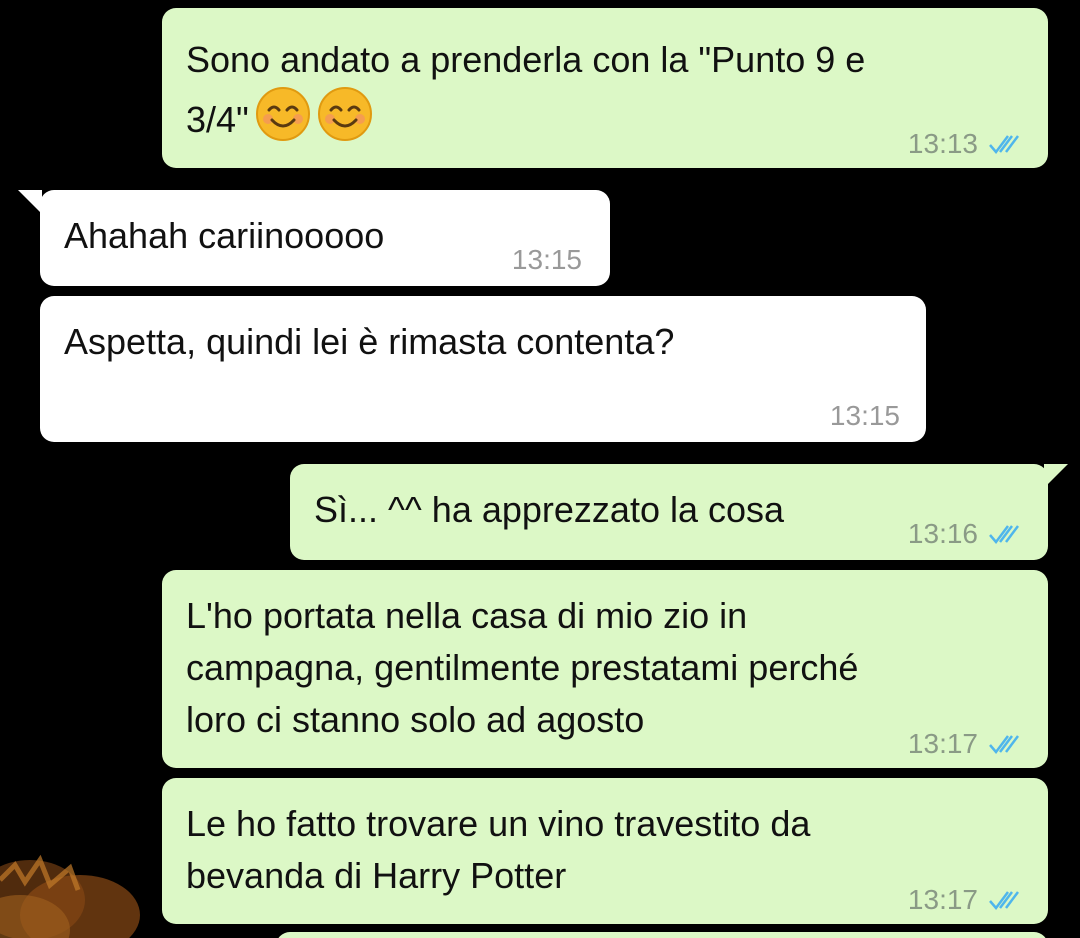 This screenshot has width=1080, height=938. Describe the element at coordinates (942, 143) in the screenshot. I see `message-time: 13:13` at that location.